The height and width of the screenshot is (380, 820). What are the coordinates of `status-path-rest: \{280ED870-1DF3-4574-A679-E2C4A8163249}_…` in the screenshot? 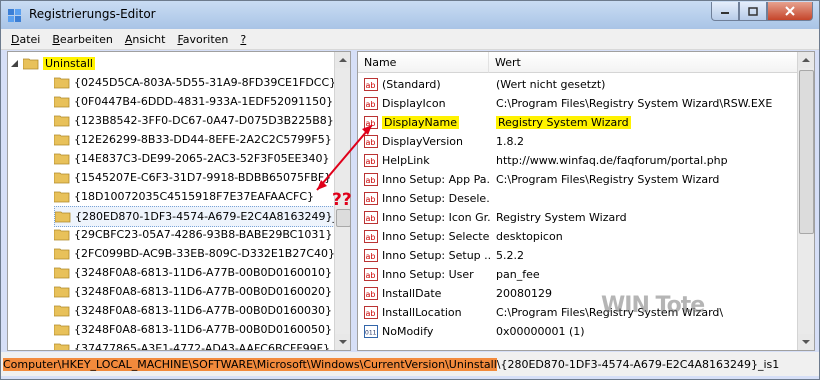 It's located at (638, 364).